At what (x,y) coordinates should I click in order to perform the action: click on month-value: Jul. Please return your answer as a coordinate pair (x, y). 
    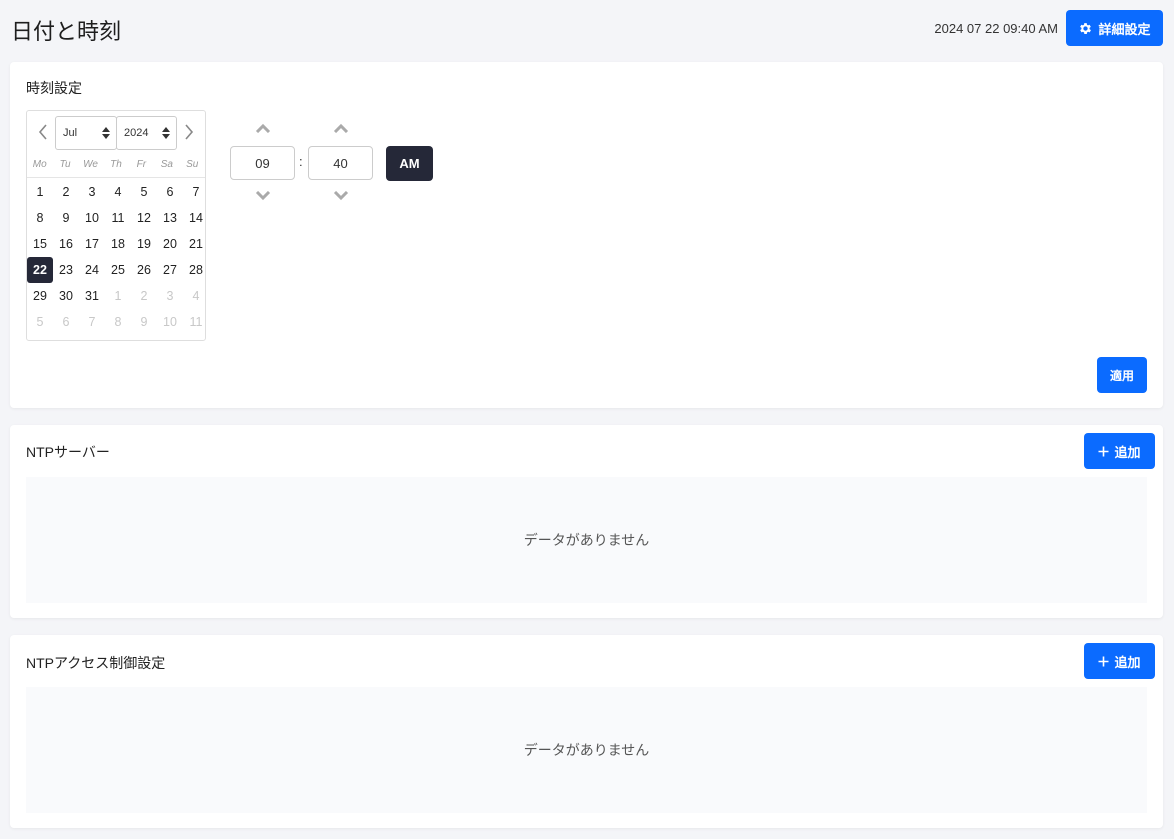
    Looking at the image, I should click on (70, 133).